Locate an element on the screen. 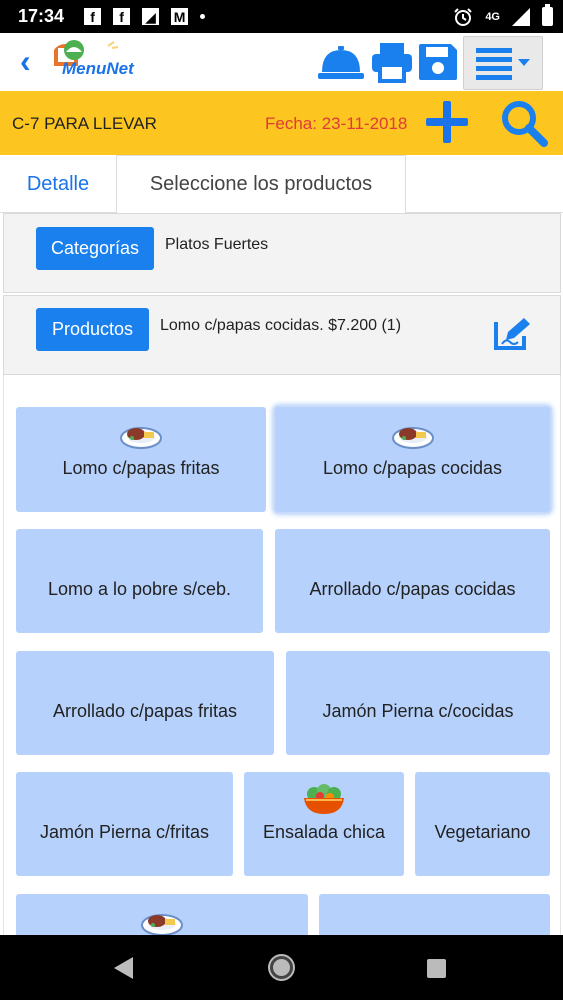  tab-bar: Detalle Seleccione los productos is located at coordinates (281, 184).